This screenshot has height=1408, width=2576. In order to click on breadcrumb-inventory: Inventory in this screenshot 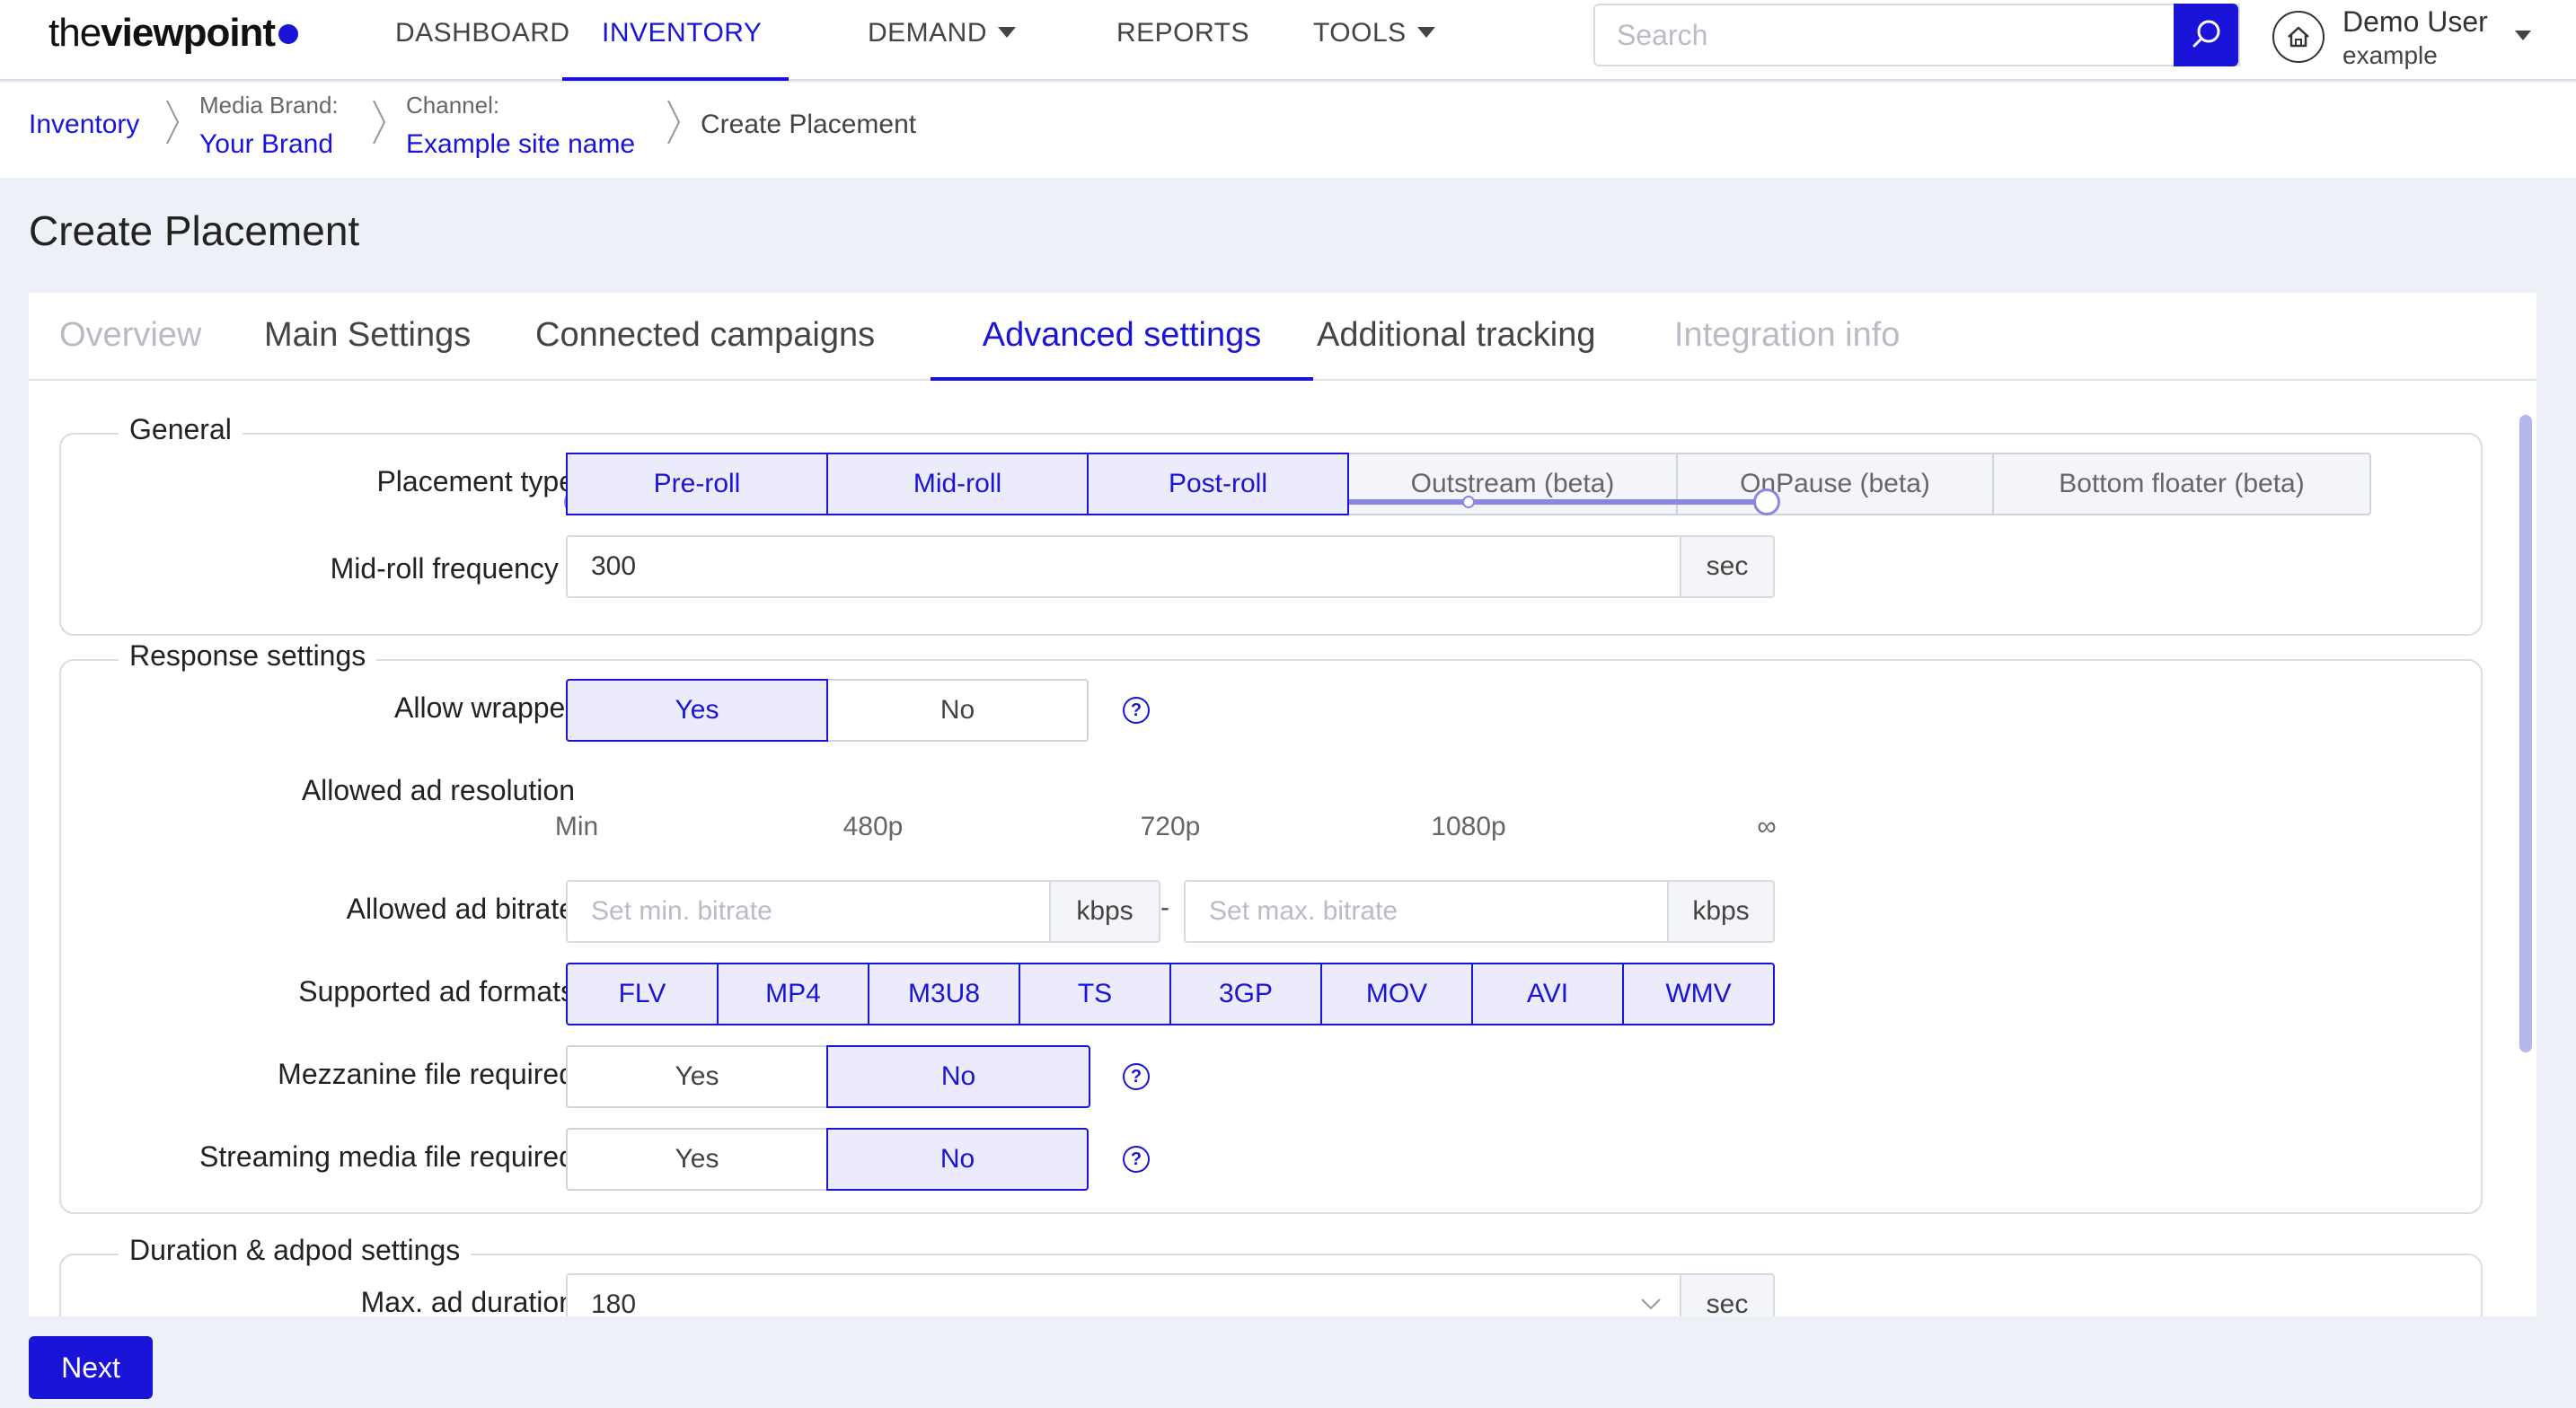, I will do `click(84, 125)`.